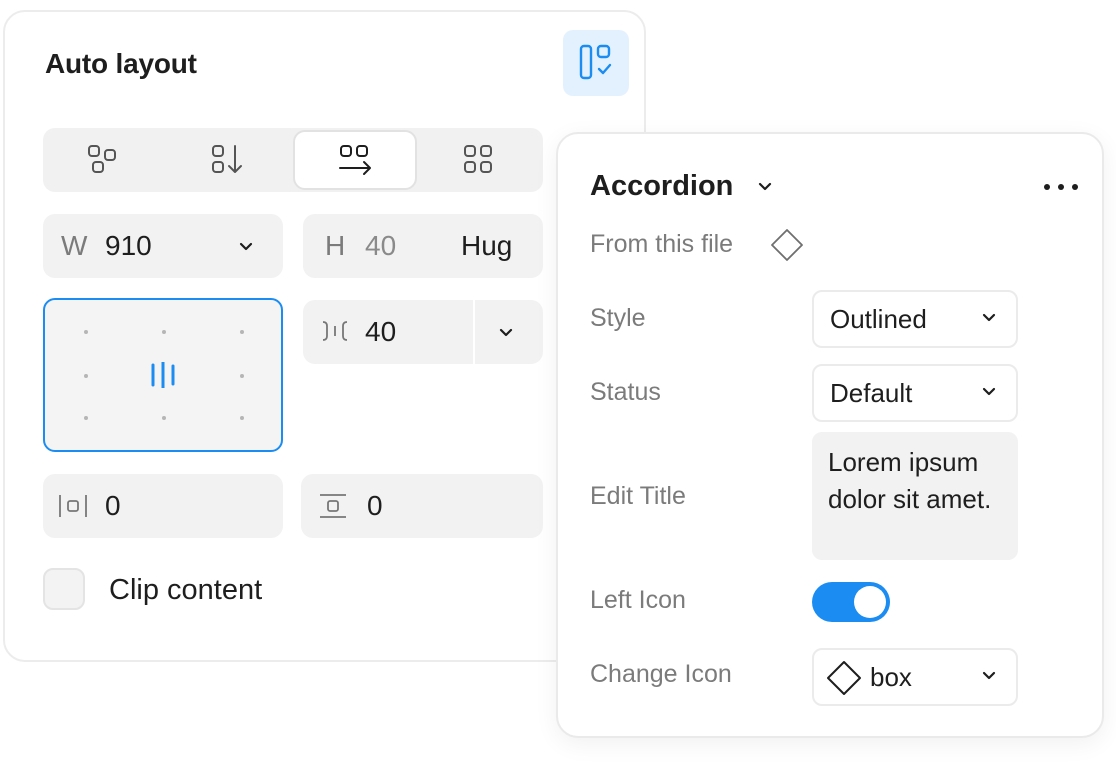  Describe the element at coordinates (625, 392) in the screenshot. I see `status-label: Status` at that location.